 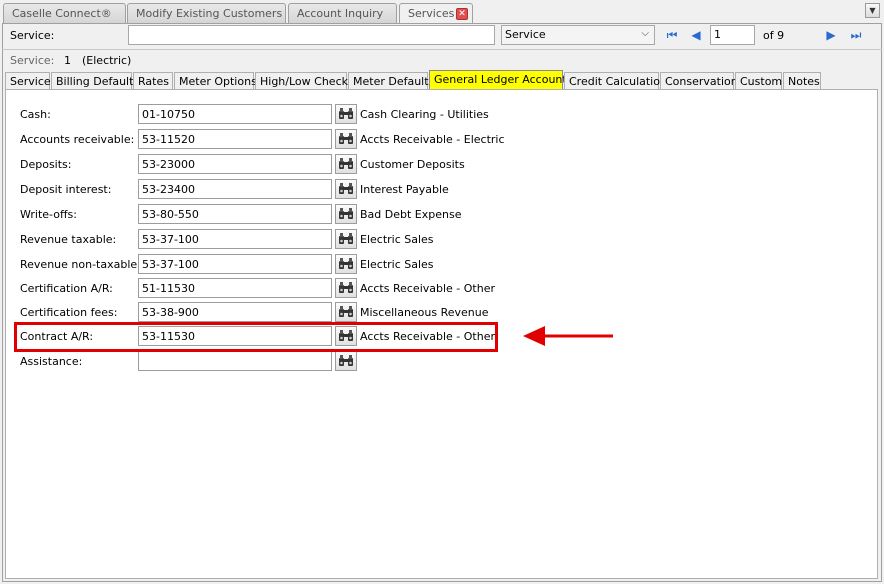 What do you see at coordinates (235, 361) in the screenshot?
I see `gl-account-input` at bounding box center [235, 361].